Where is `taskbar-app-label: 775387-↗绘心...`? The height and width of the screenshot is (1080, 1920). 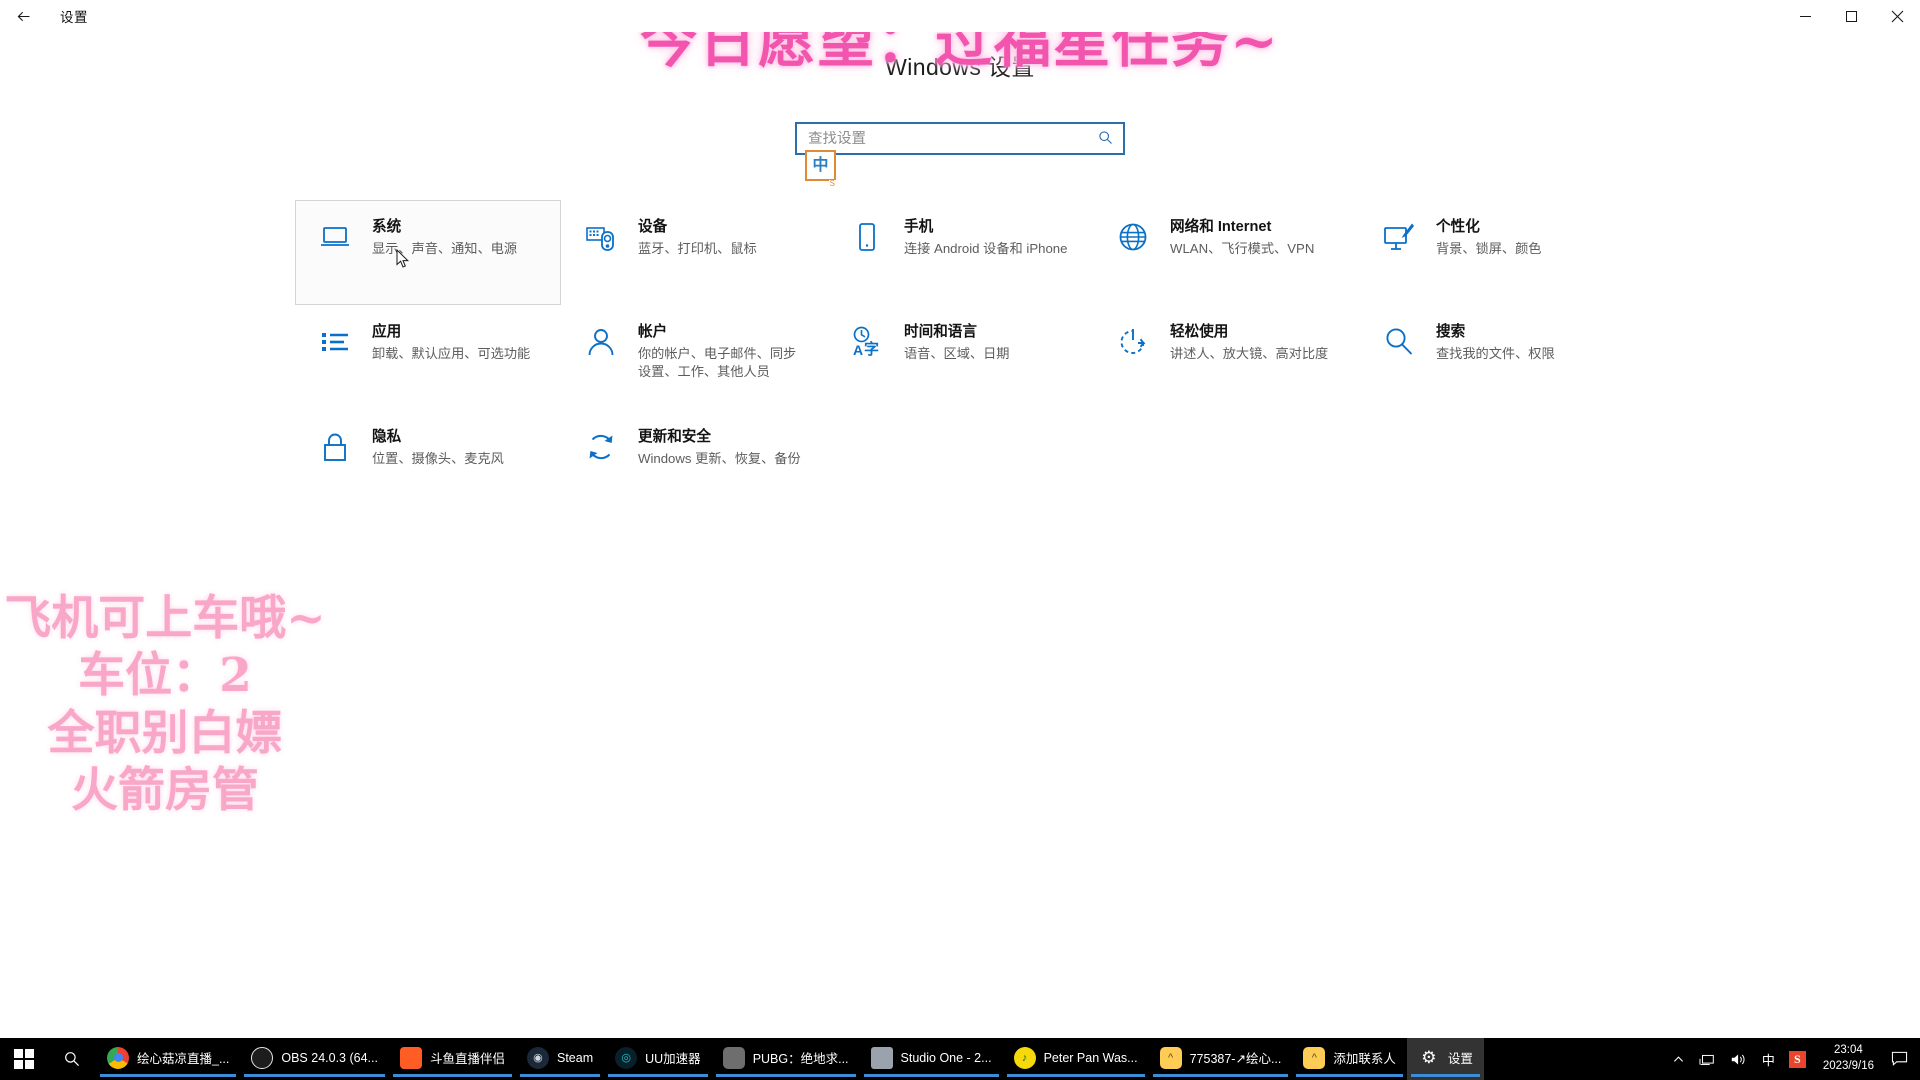 taskbar-app-label: 775387-↗绘心... is located at coordinates (1235, 1059).